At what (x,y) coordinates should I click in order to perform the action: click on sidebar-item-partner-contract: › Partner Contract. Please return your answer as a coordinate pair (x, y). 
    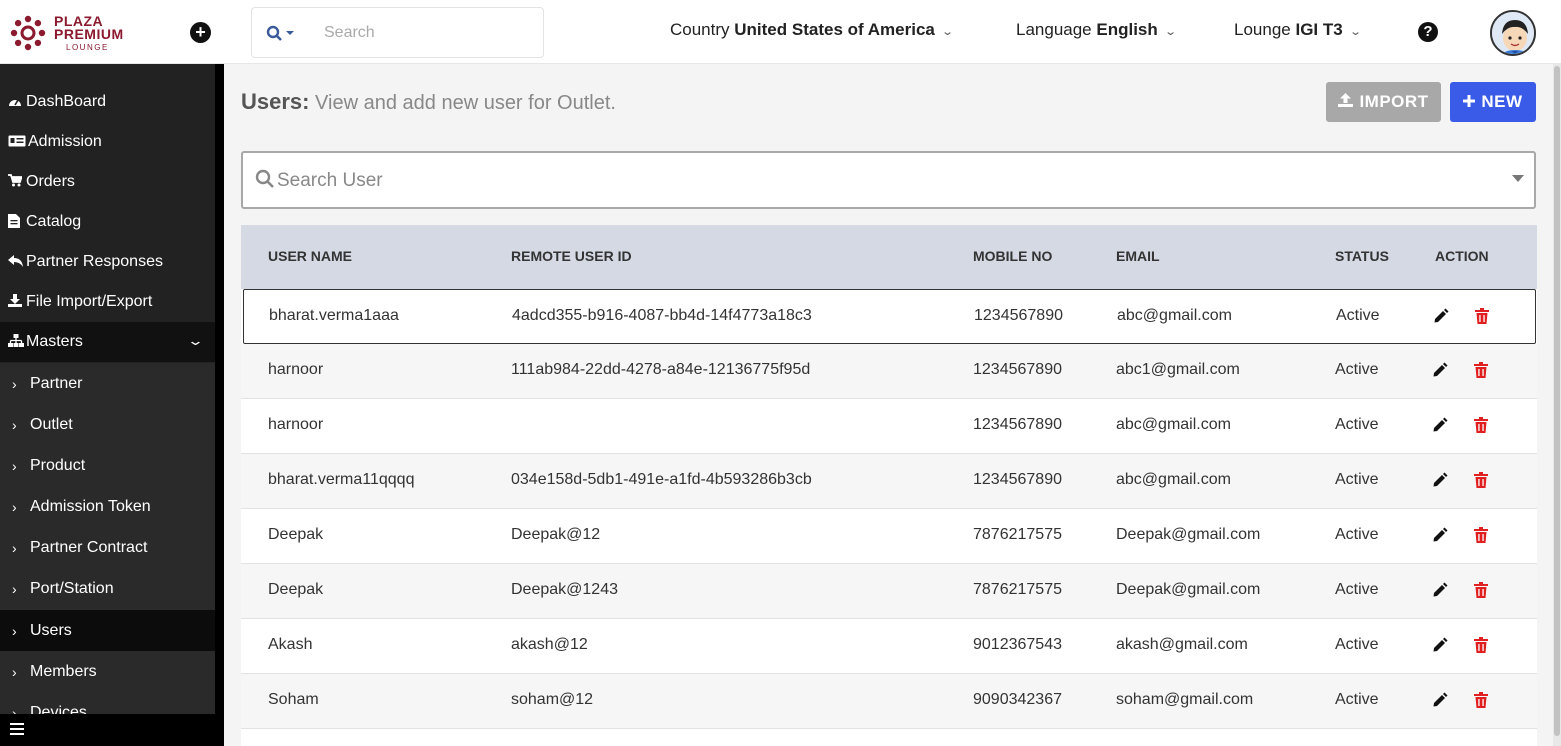
    Looking at the image, I should click on (107, 547).